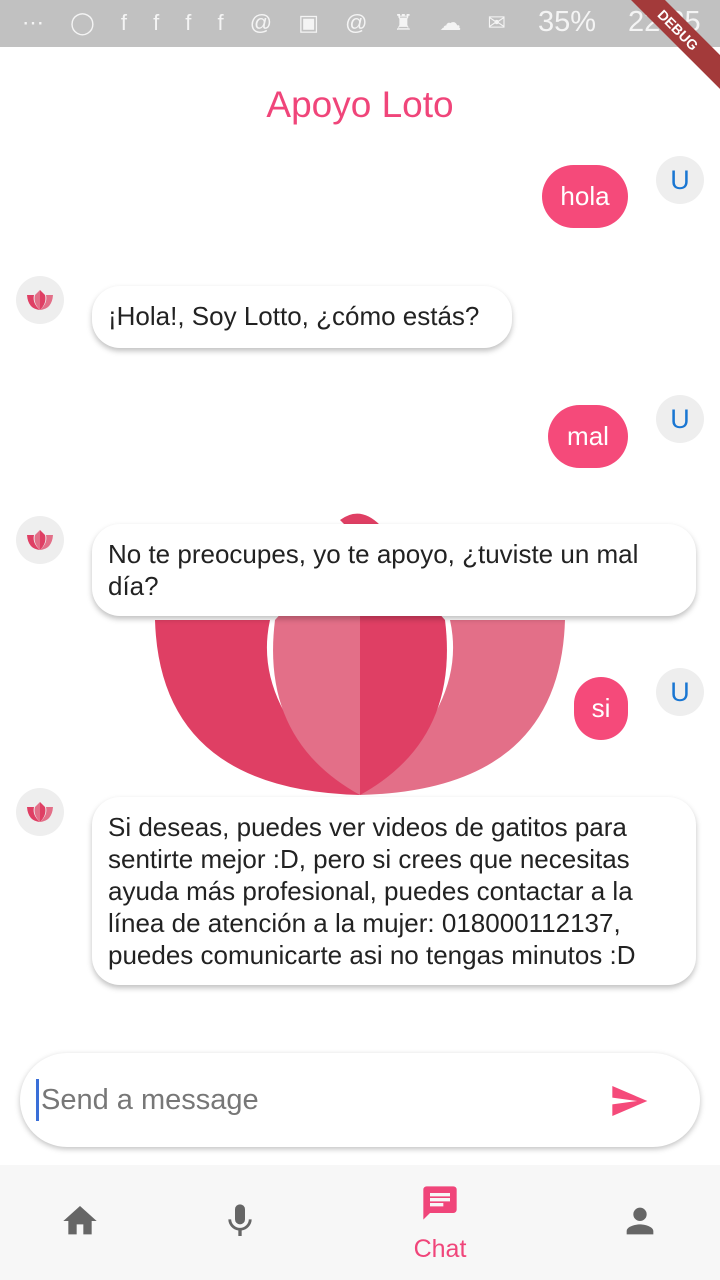 This screenshot has height=1280, width=720. I want to click on battery-level: 35%, so click(567, 22).